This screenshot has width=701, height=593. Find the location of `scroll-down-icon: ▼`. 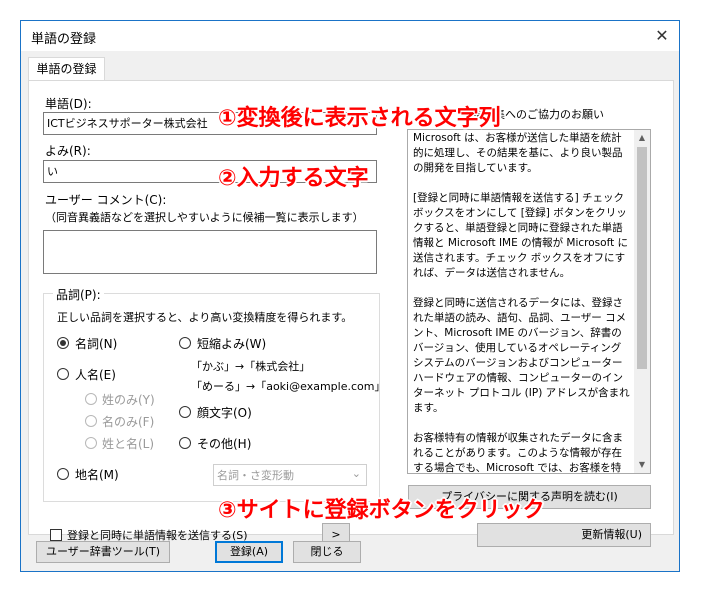

scroll-down-icon: ▼ is located at coordinates (642, 465).